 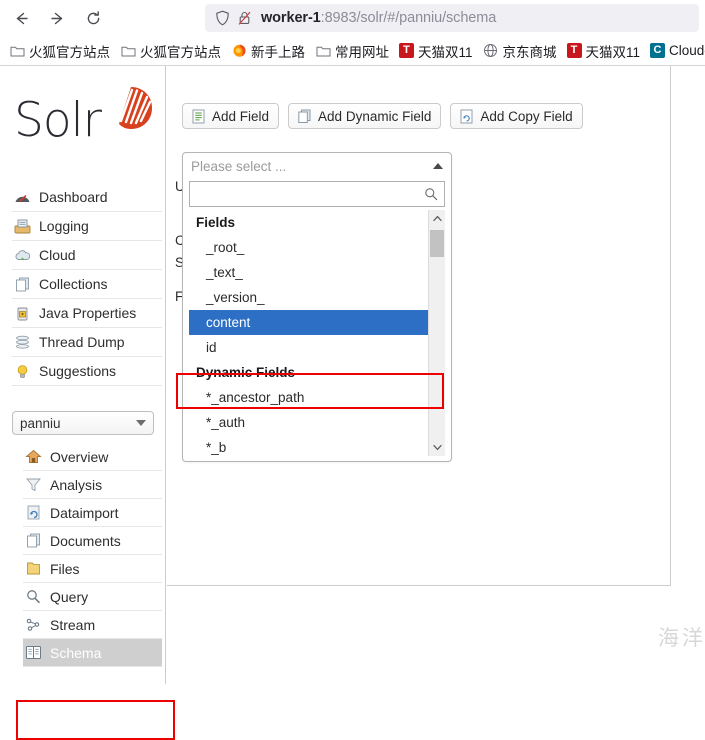 I want to click on speedometer-icon, so click(x=22, y=197).